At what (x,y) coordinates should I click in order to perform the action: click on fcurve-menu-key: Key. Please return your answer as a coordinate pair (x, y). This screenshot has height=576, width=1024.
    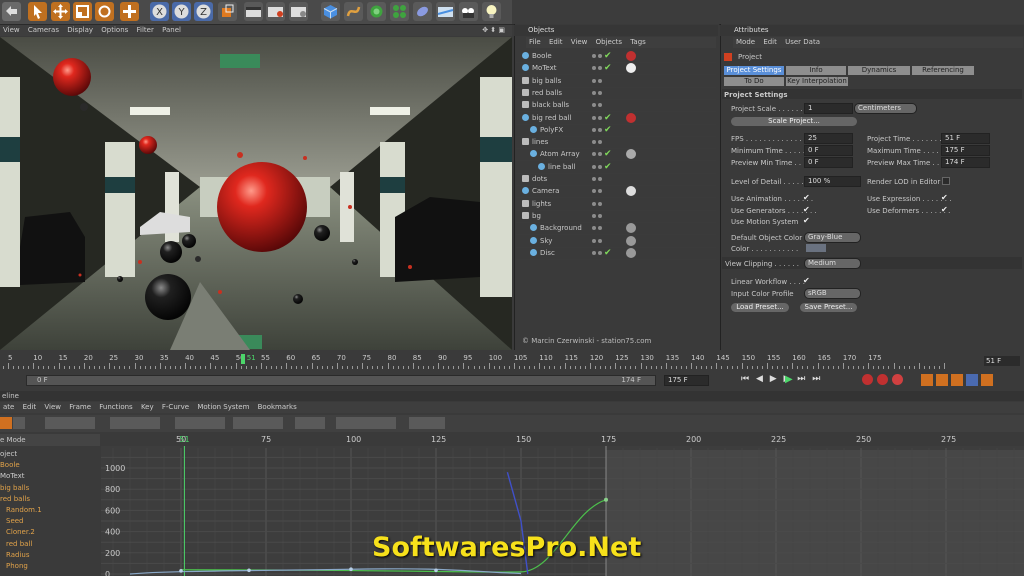
    Looking at the image, I should click on (147, 407).